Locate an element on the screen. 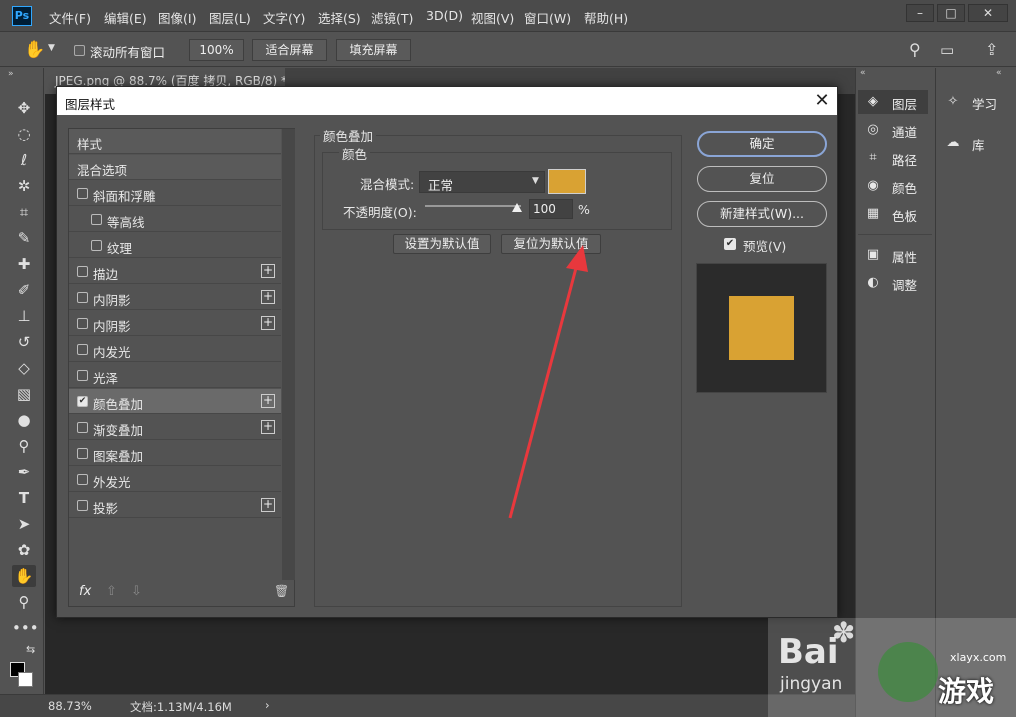 The image size is (1016, 717). annotation-arrow is located at coordinates (548, 382).